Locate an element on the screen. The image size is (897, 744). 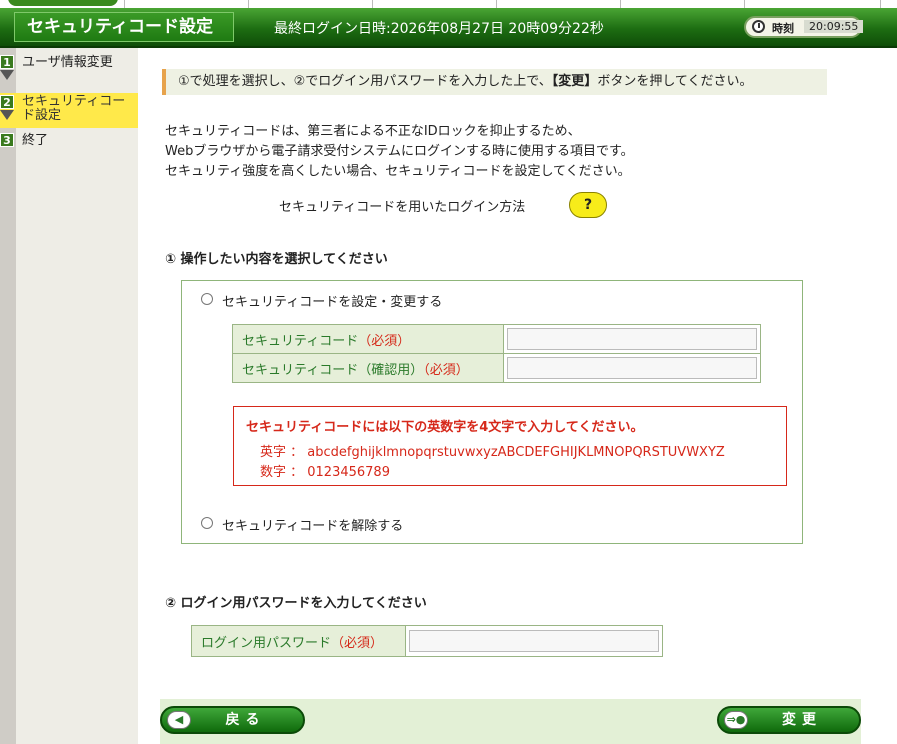
security-code-label: セキュリティコード（必須） is located at coordinates (368, 339).